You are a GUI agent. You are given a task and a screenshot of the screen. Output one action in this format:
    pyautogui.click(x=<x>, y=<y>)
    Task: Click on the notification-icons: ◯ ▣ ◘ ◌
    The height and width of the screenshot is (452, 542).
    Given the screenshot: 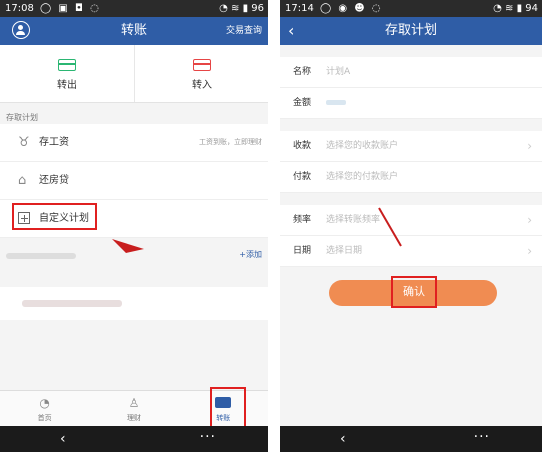 What is the action you would take?
    pyautogui.click(x=70, y=8)
    